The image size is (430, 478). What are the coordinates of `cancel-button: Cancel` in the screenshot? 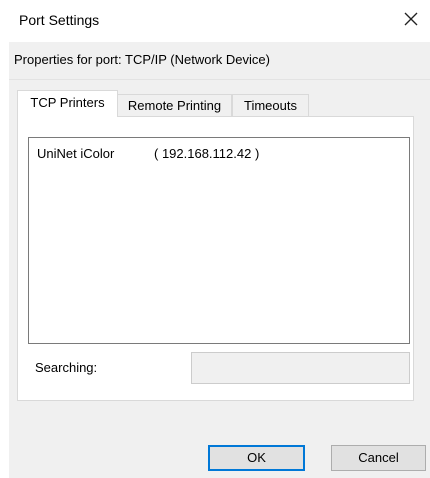 It's located at (378, 458).